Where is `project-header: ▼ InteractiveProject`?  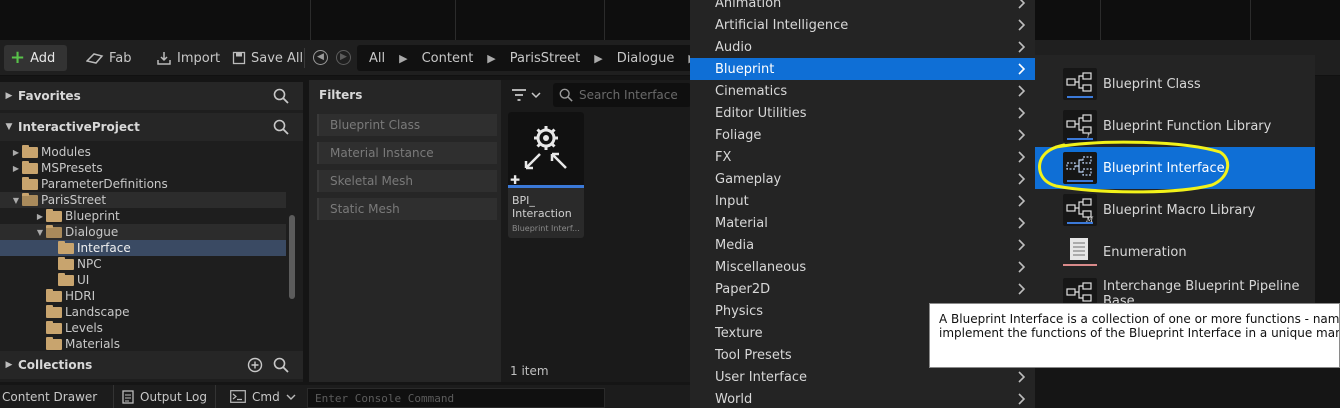
project-header: ▼ InteractiveProject is located at coordinates (151, 127).